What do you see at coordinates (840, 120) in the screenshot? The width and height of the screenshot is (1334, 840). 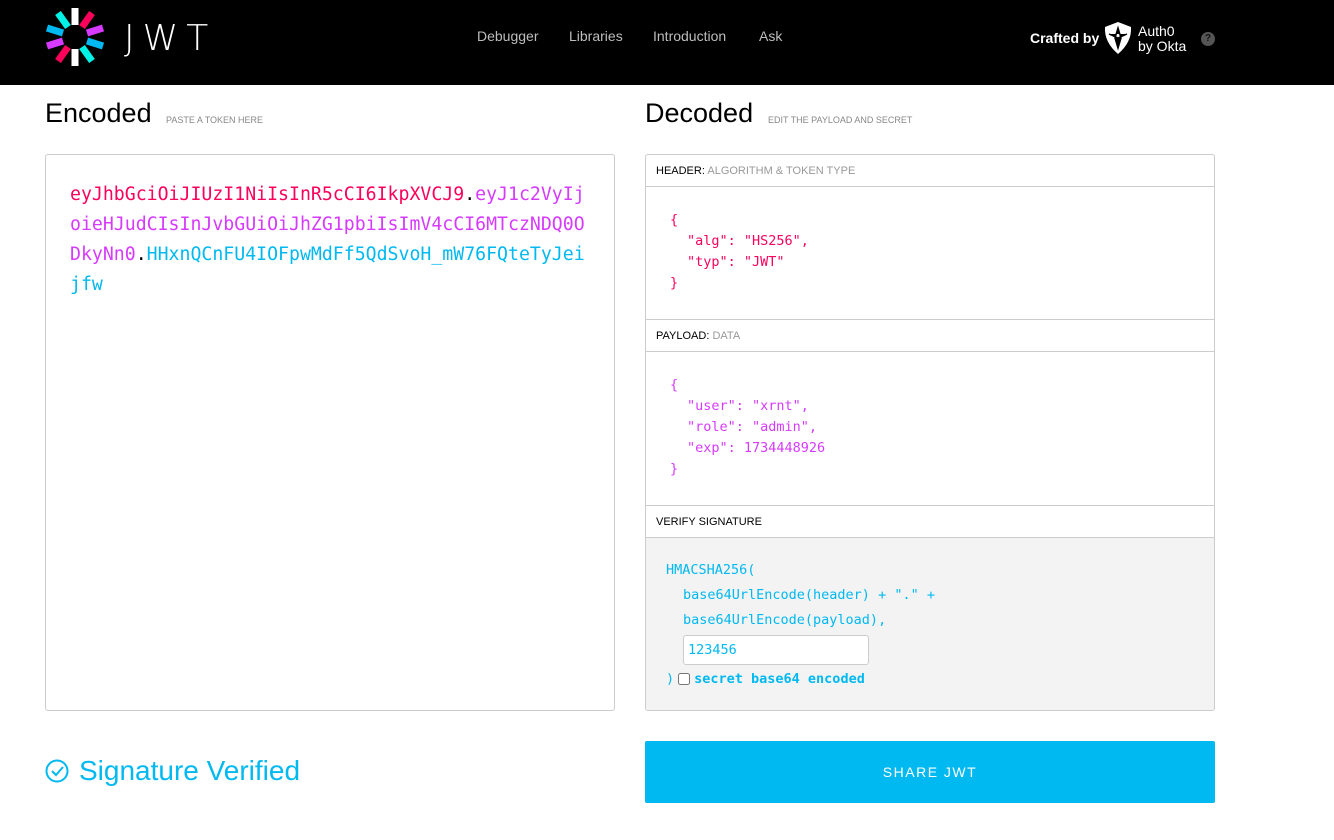 I see `decoded-subtitle: EDIT THE PAYLOAD AND SECRET` at bounding box center [840, 120].